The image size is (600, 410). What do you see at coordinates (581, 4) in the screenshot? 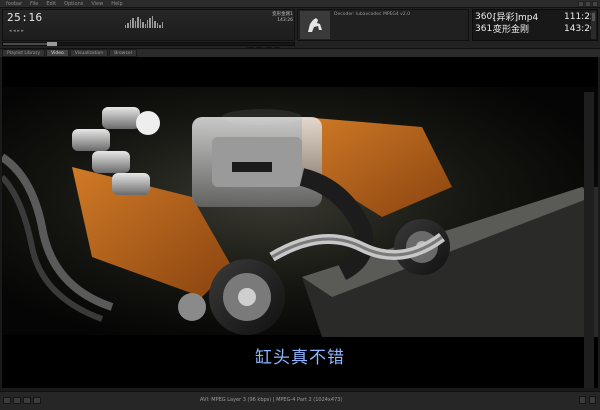
I see `minimize-button` at bounding box center [581, 4].